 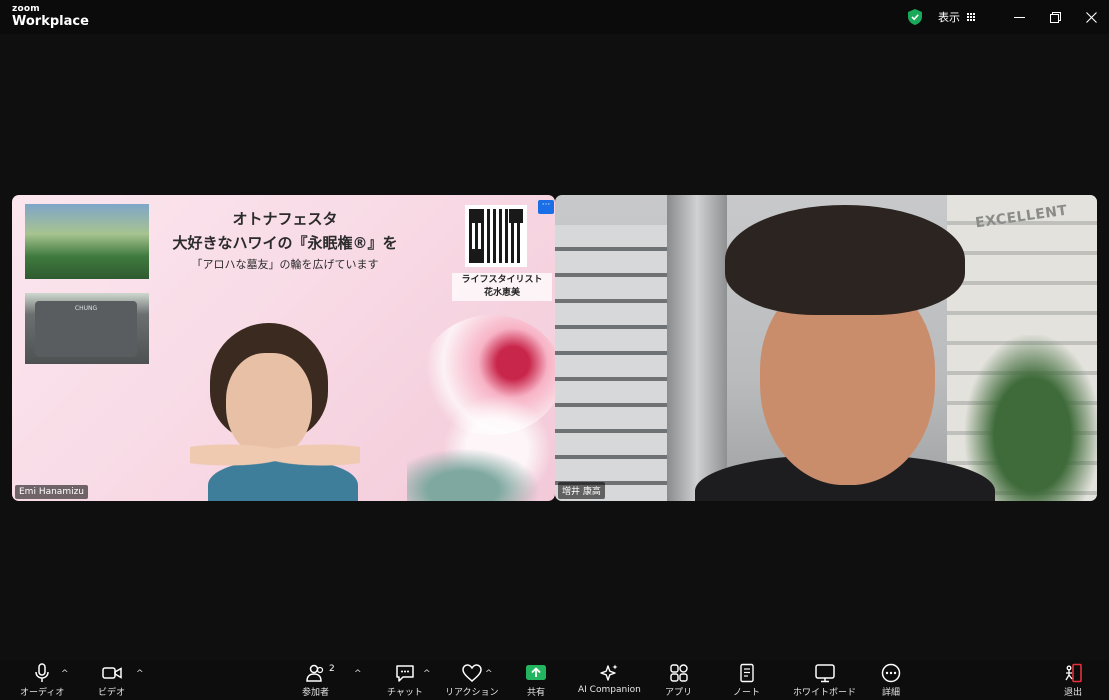 What do you see at coordinates (140, 674) in the screenshot?
I see `video-options-caret: ^` at bounding box center [140, 674].